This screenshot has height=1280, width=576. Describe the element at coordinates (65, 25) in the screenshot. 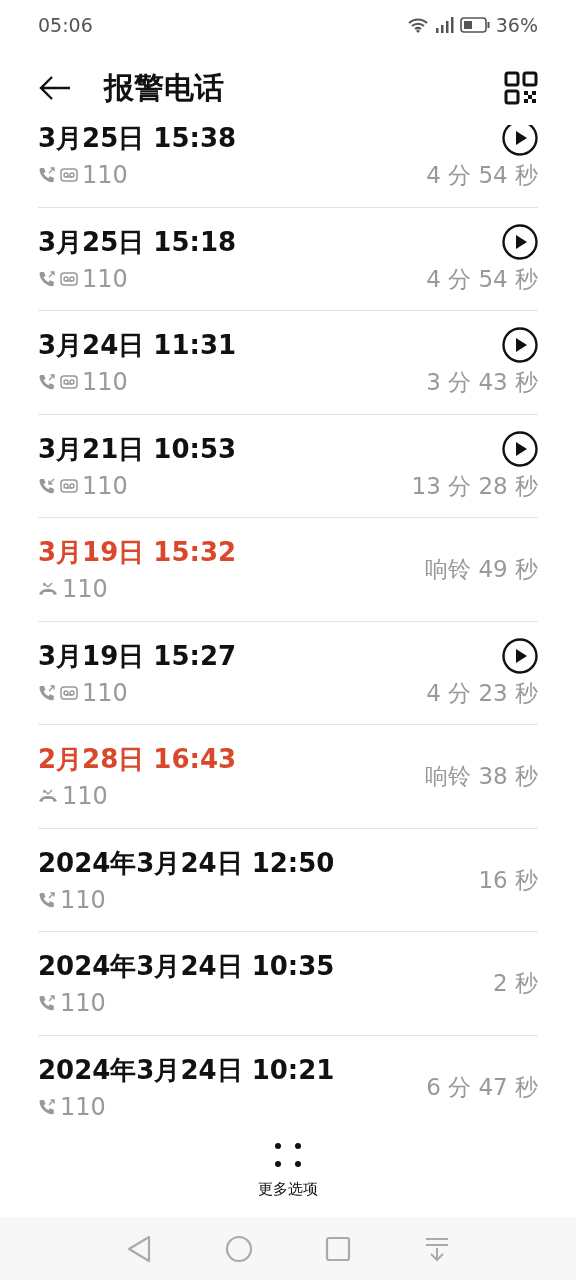

I see `status-time: 05:06` at that location.